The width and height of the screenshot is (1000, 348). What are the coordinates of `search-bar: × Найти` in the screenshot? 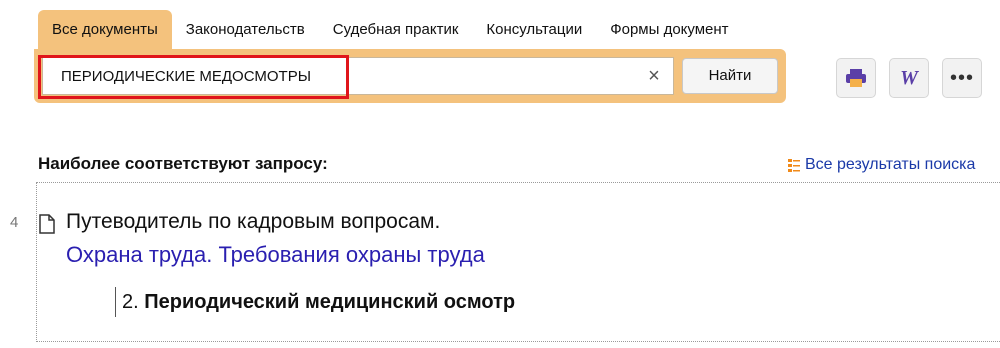 It's located at (410, 76).